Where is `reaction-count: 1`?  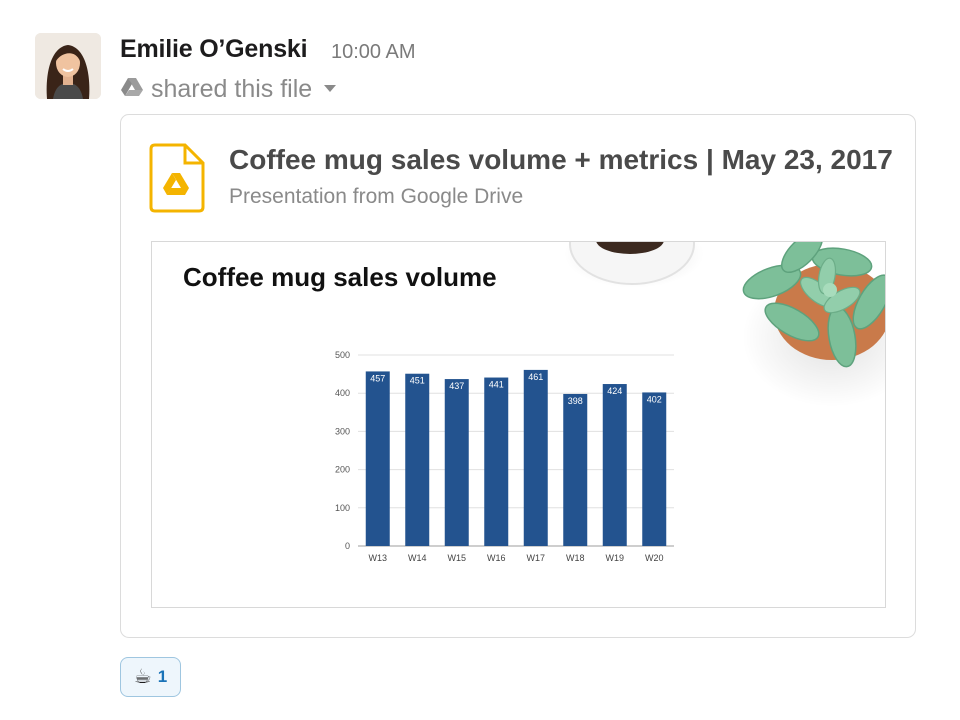
reaction-count: 1 is located at coordinates (162, 676).